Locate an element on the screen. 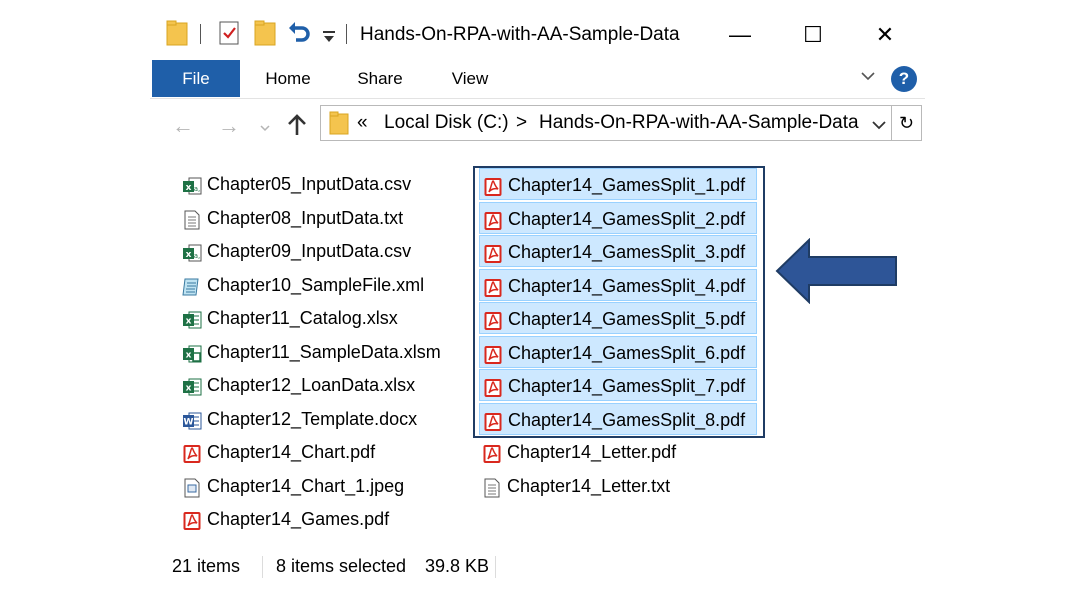  file-item: Chapter14_Chart.pdf is located at coordinates (319, 452).